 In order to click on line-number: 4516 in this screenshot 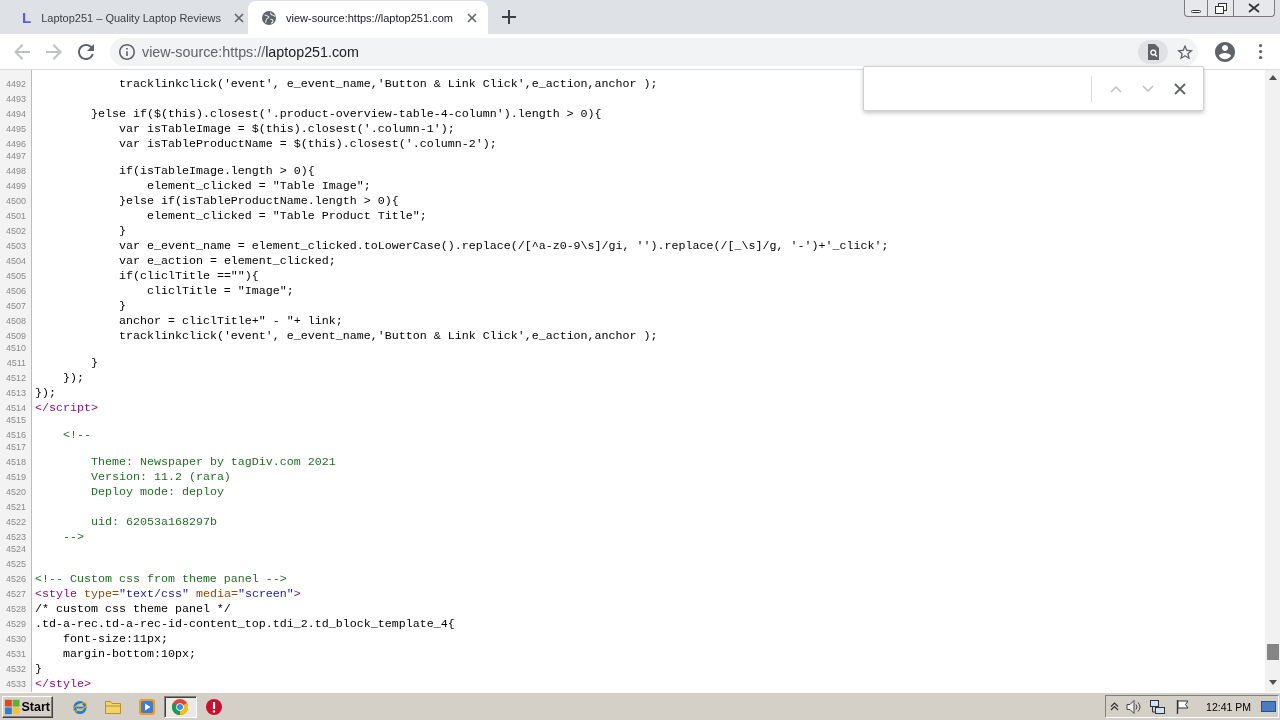, I will do `click(15, 435)`.